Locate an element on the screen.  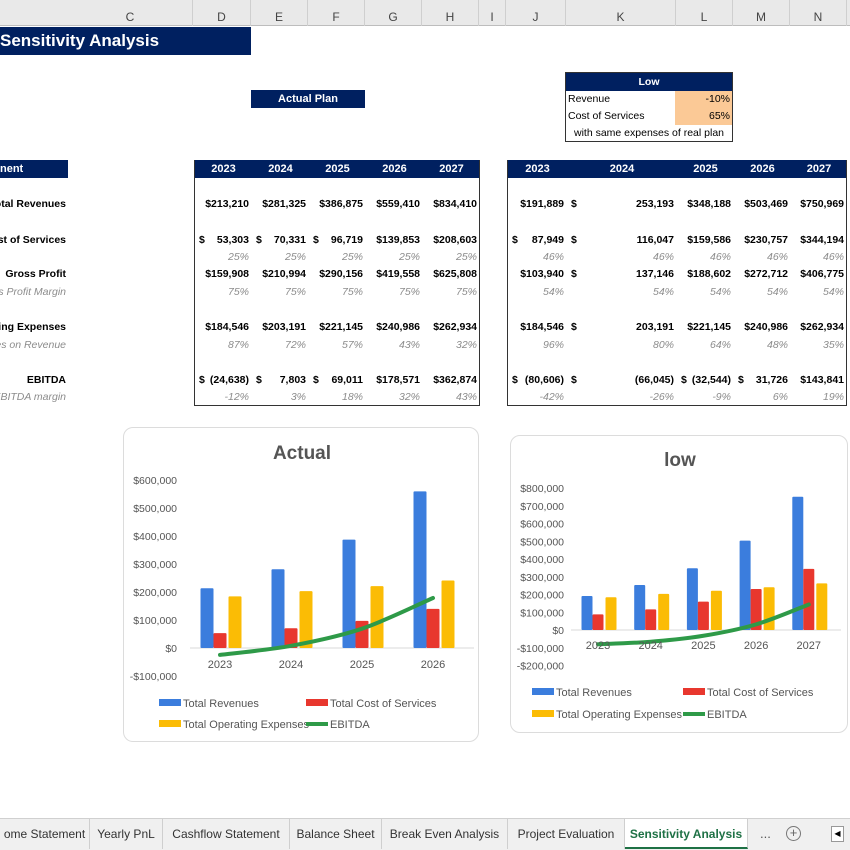
cell-value: $178,571 is located at coordinates (398, 380).